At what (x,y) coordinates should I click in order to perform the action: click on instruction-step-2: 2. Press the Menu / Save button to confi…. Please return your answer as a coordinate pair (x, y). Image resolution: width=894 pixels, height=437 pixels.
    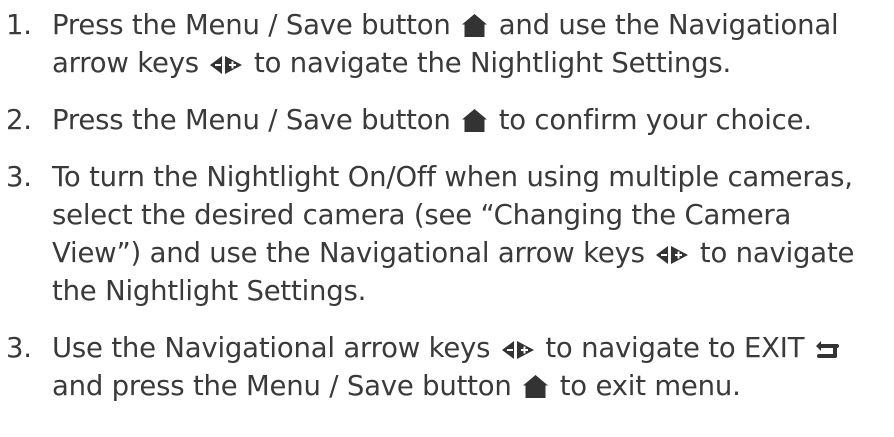
    Looking at the image, I should click on (446, 120).